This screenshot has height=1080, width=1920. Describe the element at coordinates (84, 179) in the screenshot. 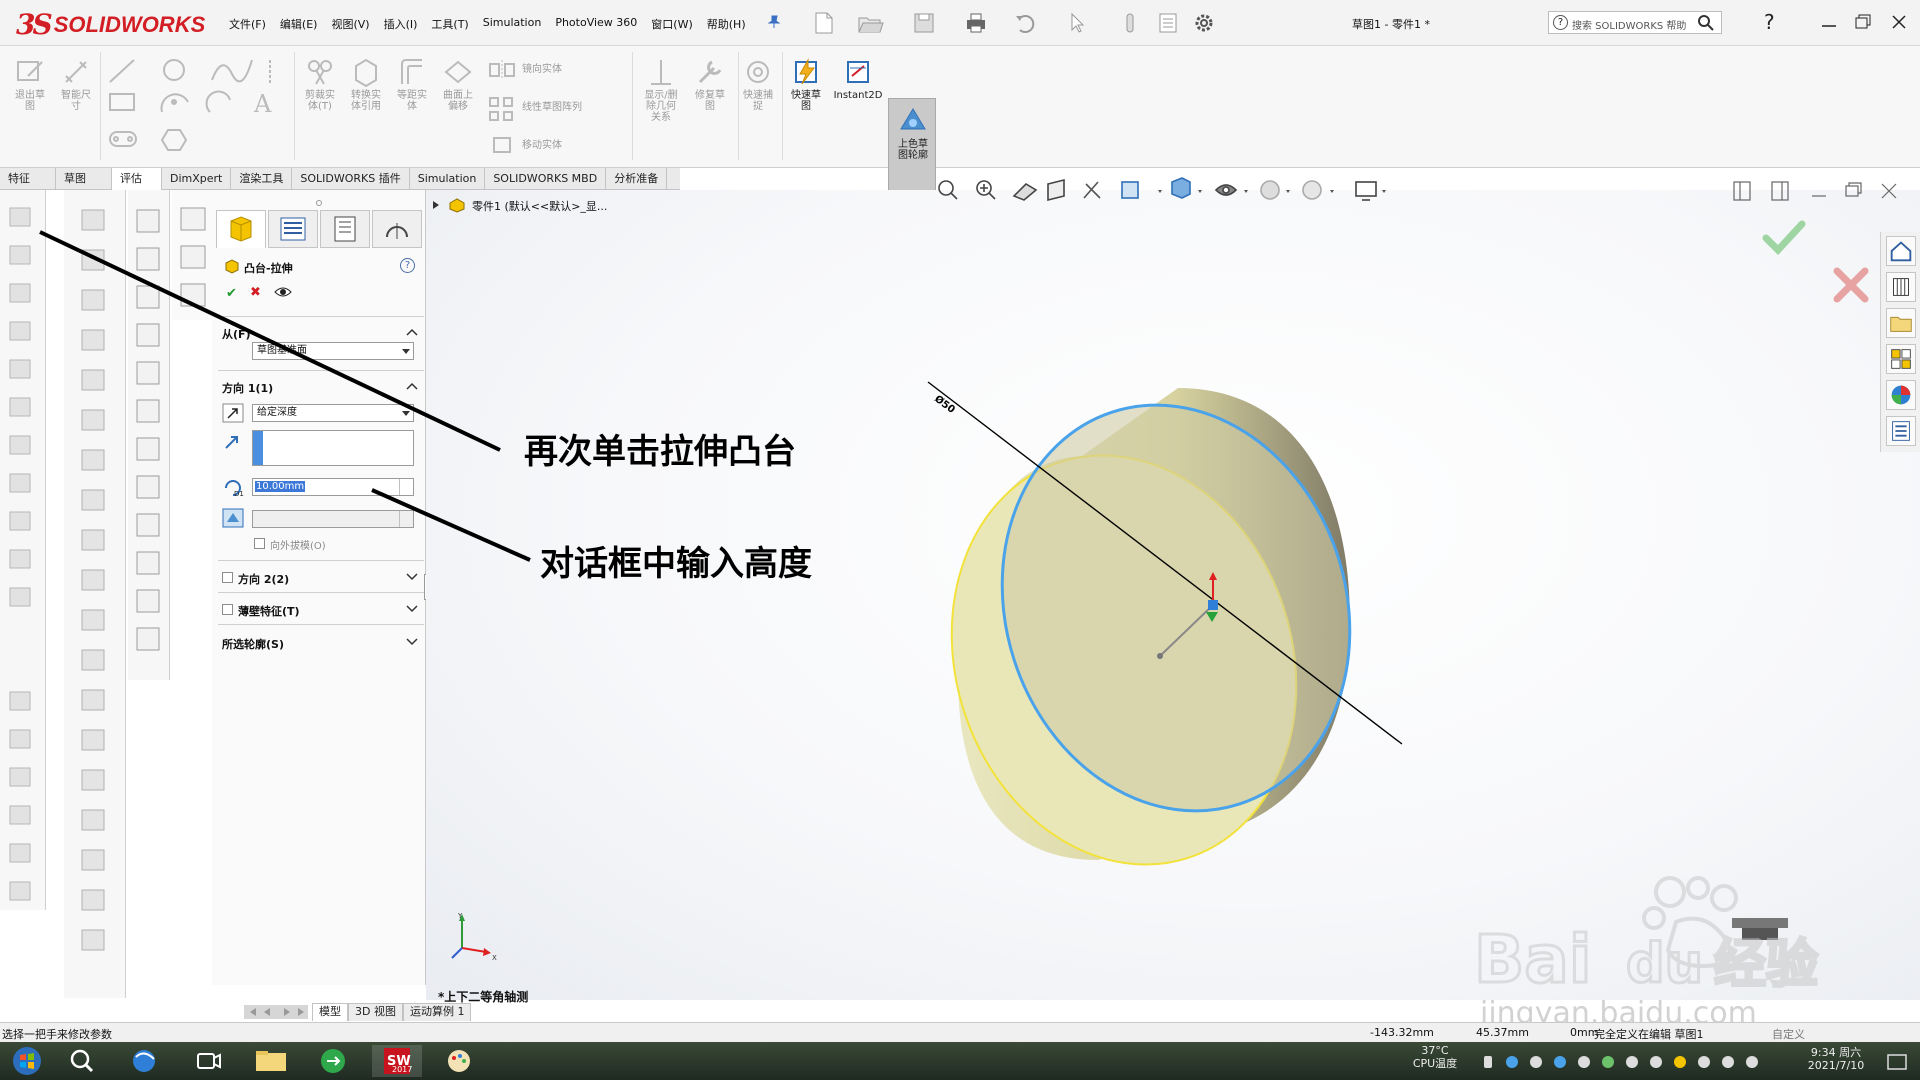

I see `tab-sketch: 草图` at that location.